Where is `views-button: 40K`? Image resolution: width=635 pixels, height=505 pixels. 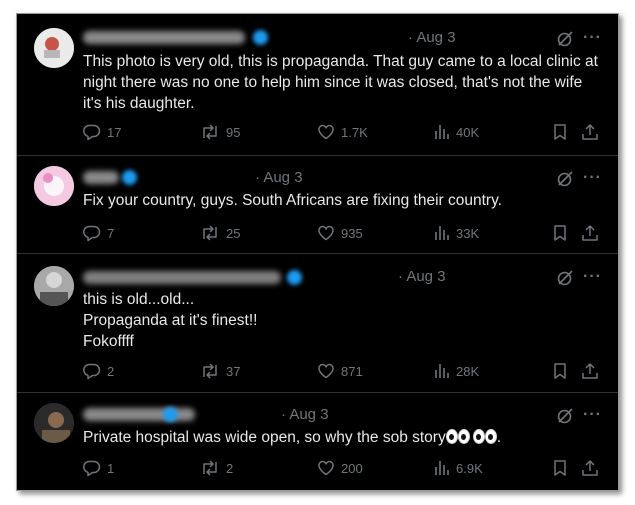
views-button: 40K is located at coordinates (456, 132).